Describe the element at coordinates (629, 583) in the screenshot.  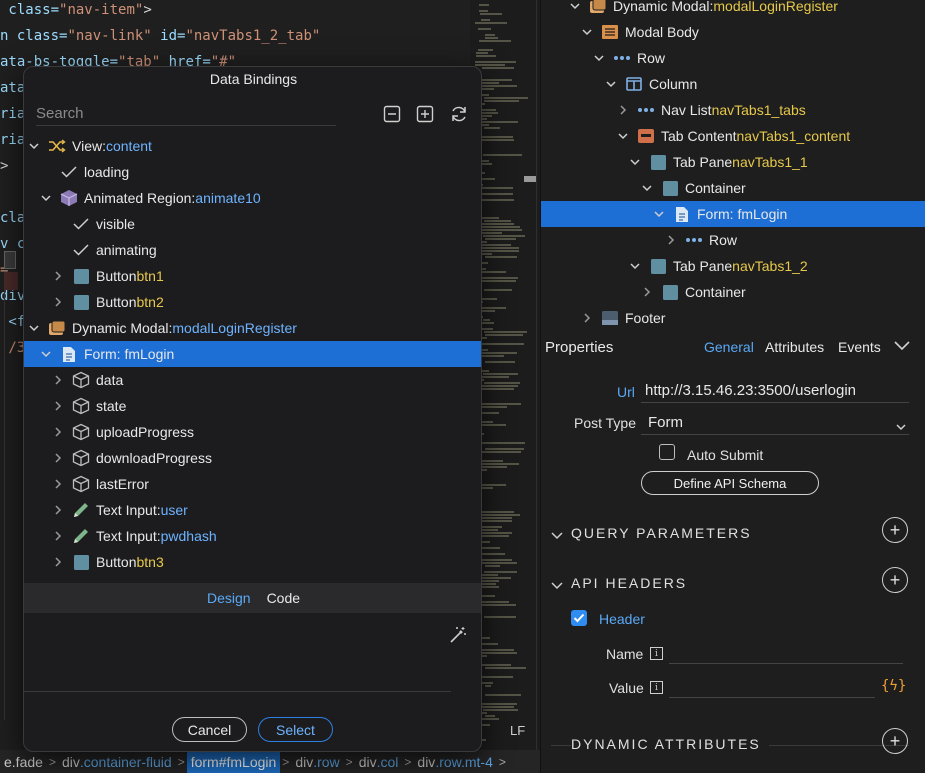
I see `api-headers-title: API HEADERS` at that location.